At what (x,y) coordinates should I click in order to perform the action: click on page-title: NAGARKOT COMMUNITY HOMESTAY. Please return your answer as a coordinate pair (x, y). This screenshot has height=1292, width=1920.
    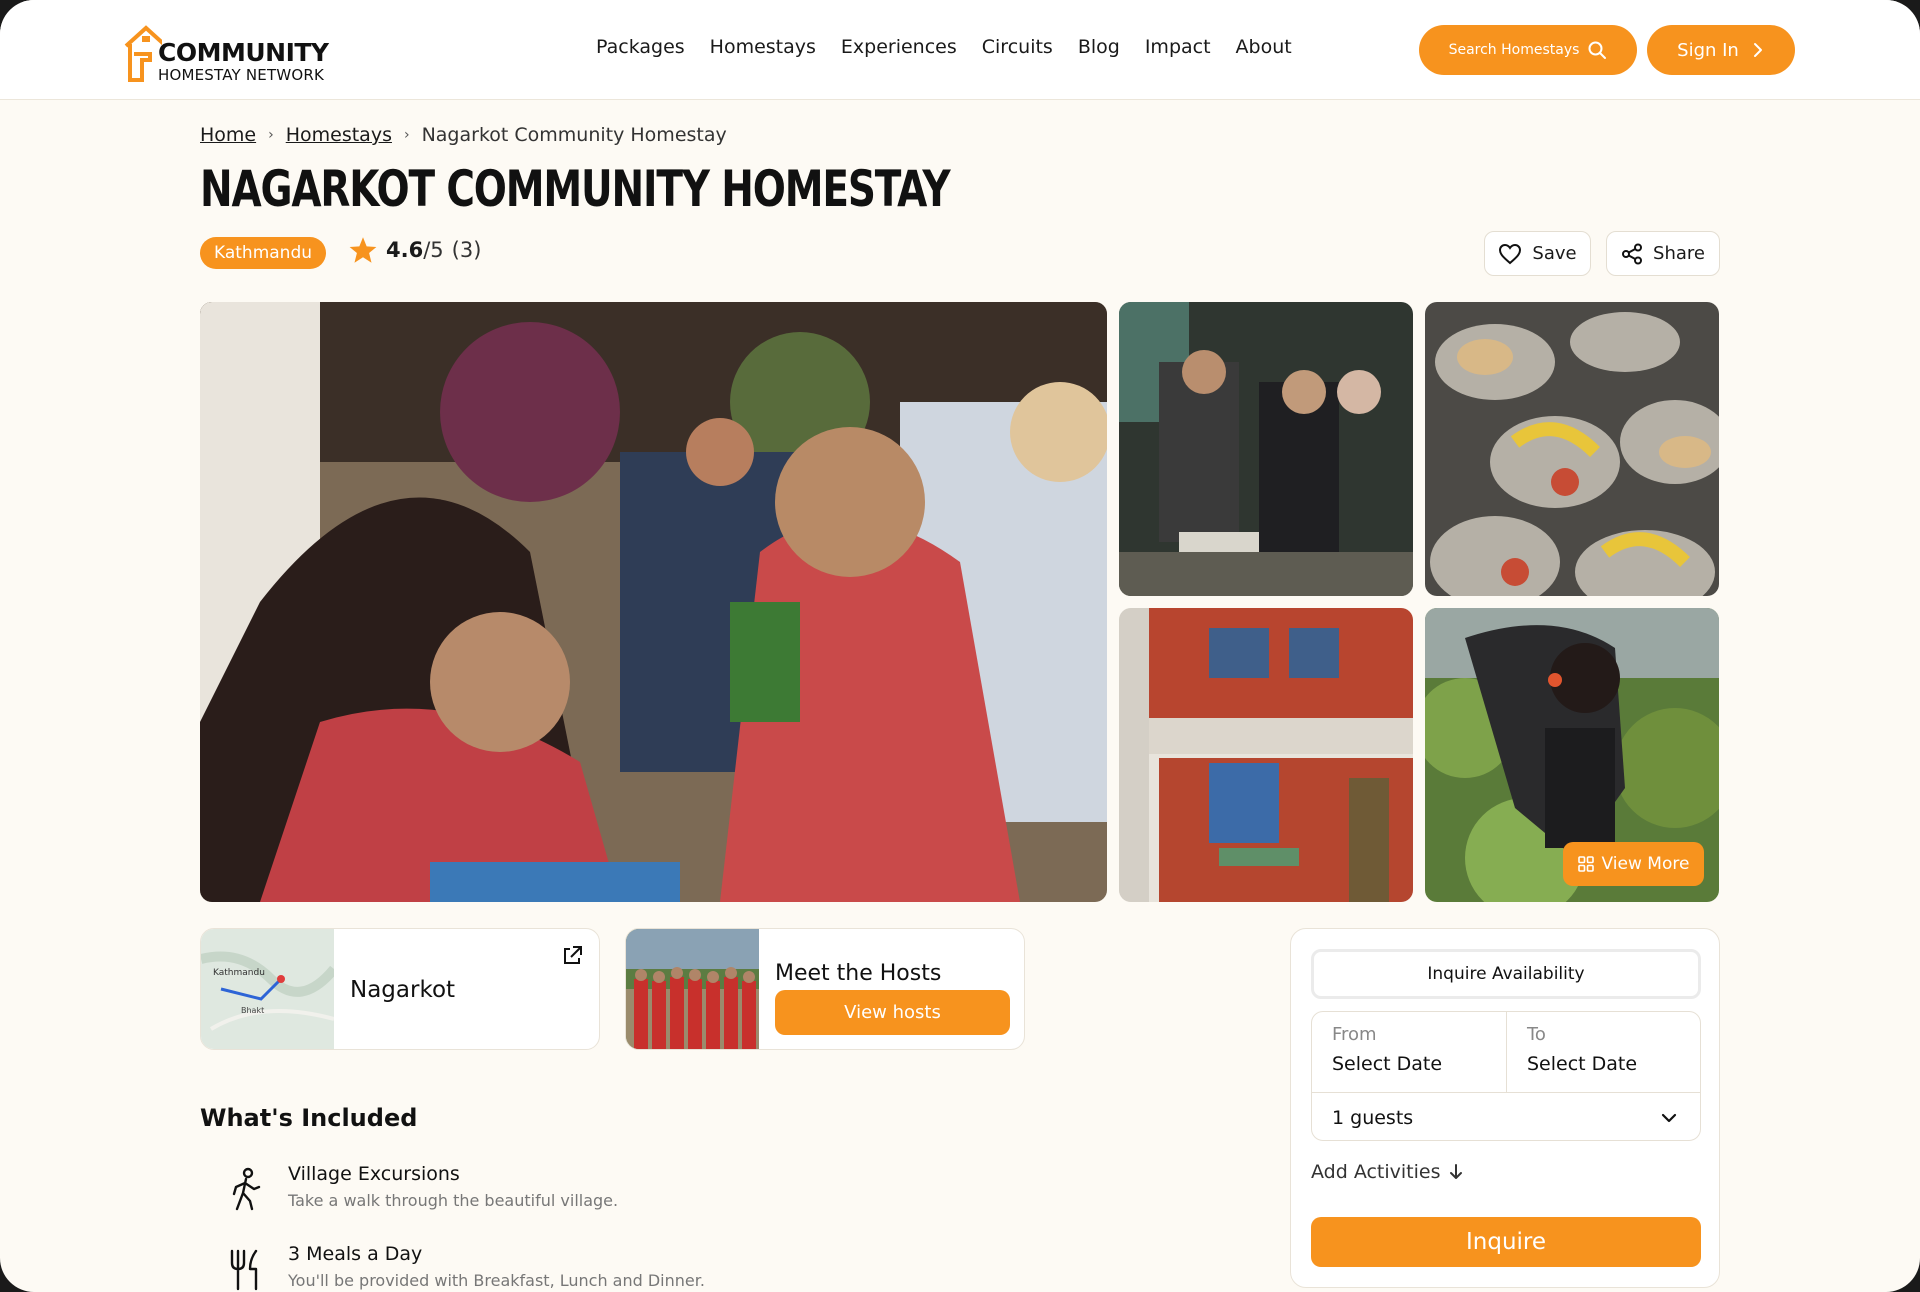
    Looking at the image, I should click on (575, 189).